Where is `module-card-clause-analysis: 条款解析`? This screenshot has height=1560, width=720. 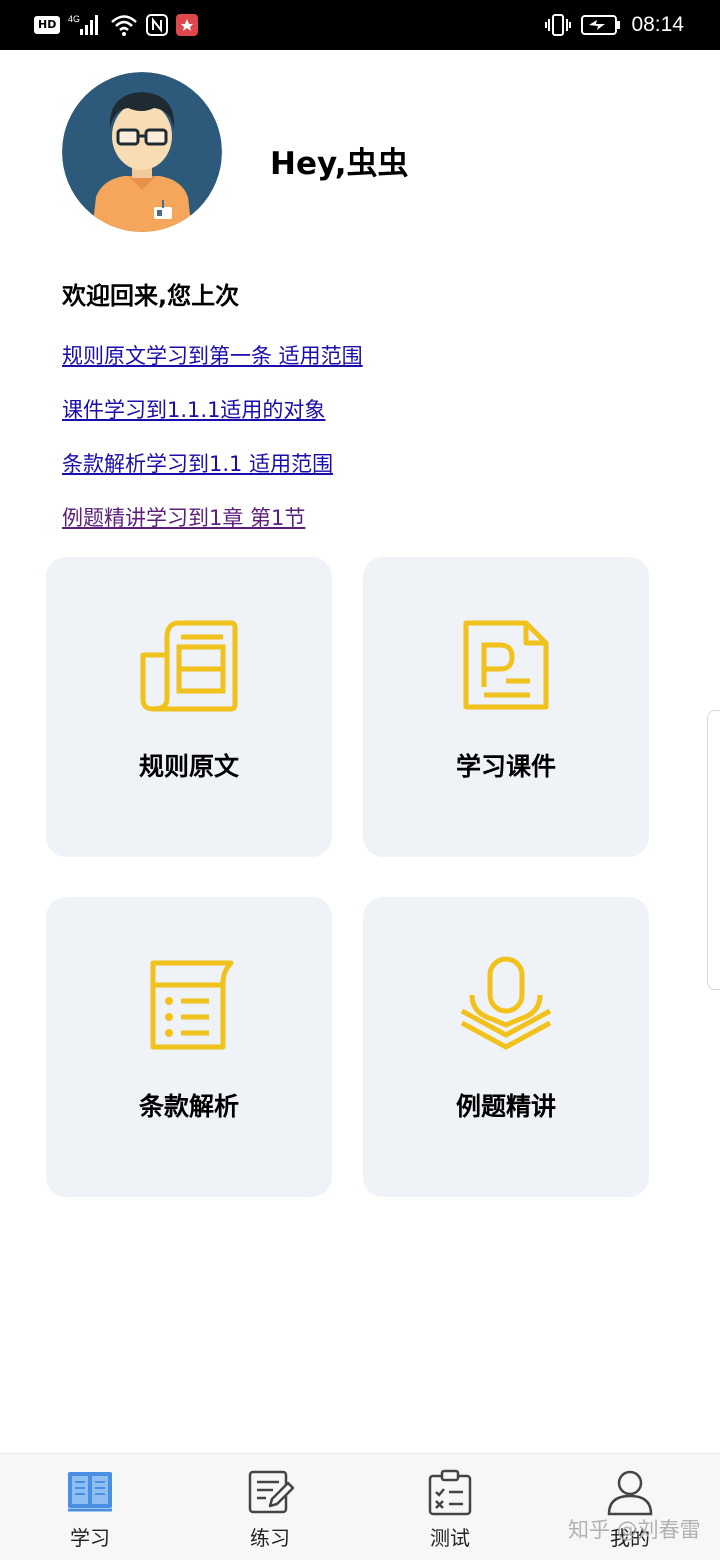
module-card-clause-analysis: 条款解析 is located at coordinates (189, 1047).